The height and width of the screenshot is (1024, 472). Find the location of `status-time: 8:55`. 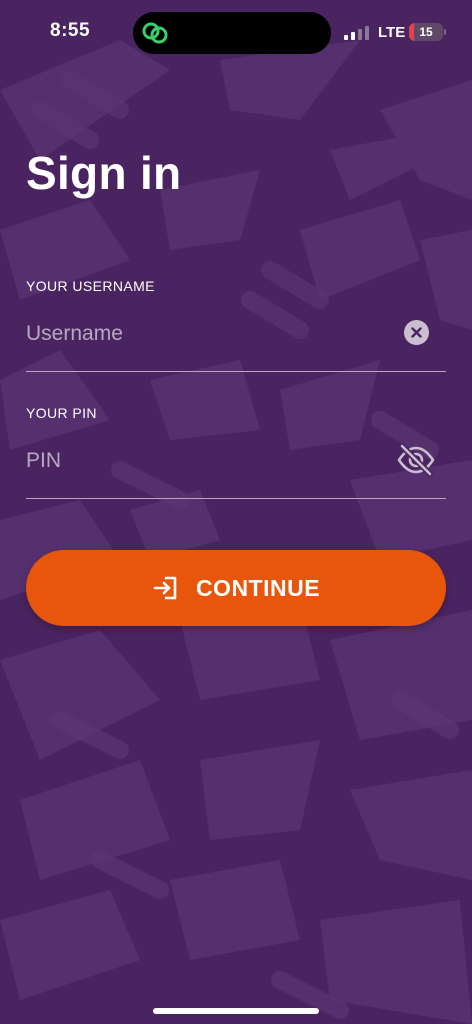

status-time: 8:55 is located at coordinates (70, 30).